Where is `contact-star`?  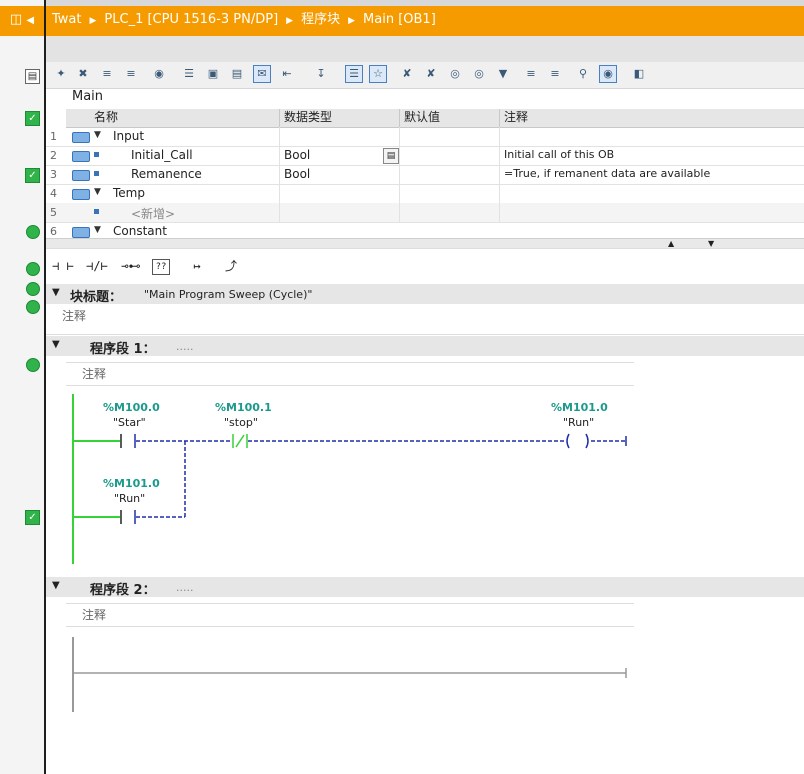
contact-star is located at coordinates (128, 441).